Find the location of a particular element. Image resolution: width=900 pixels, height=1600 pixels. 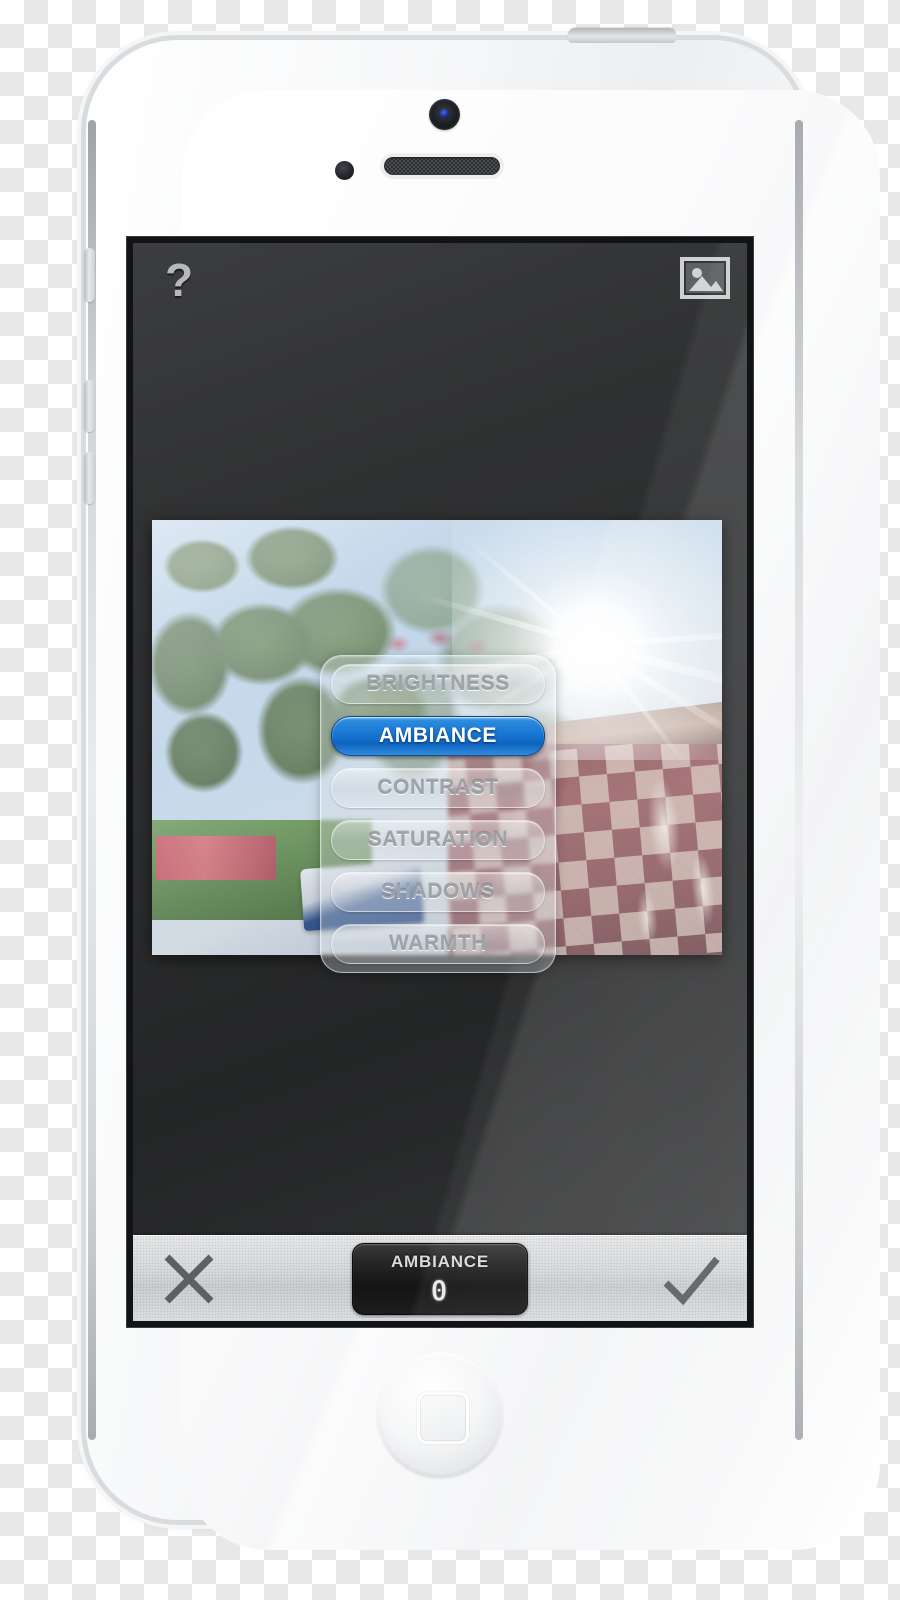

option-label: SHADOWS is located at coordinates (438, 891).